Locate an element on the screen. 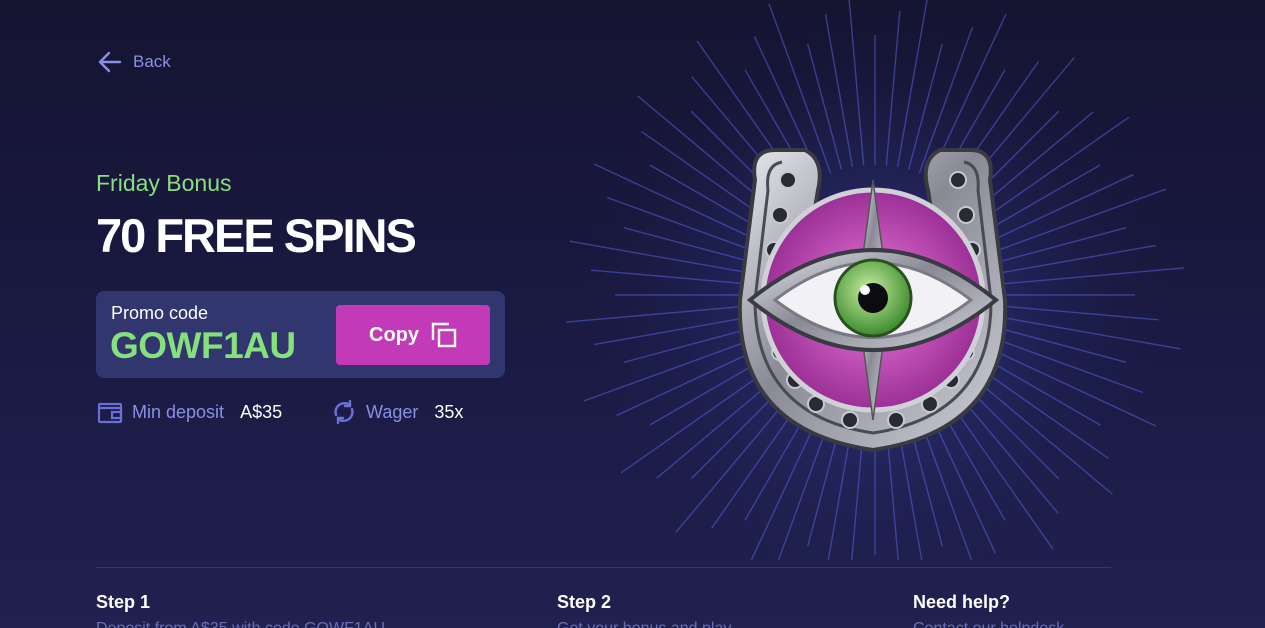 The width and height of the screenshot is (1265, 628). step-1-text: Deposit from A$35 with code GOWF1AU is located at coordinates (240, 624).